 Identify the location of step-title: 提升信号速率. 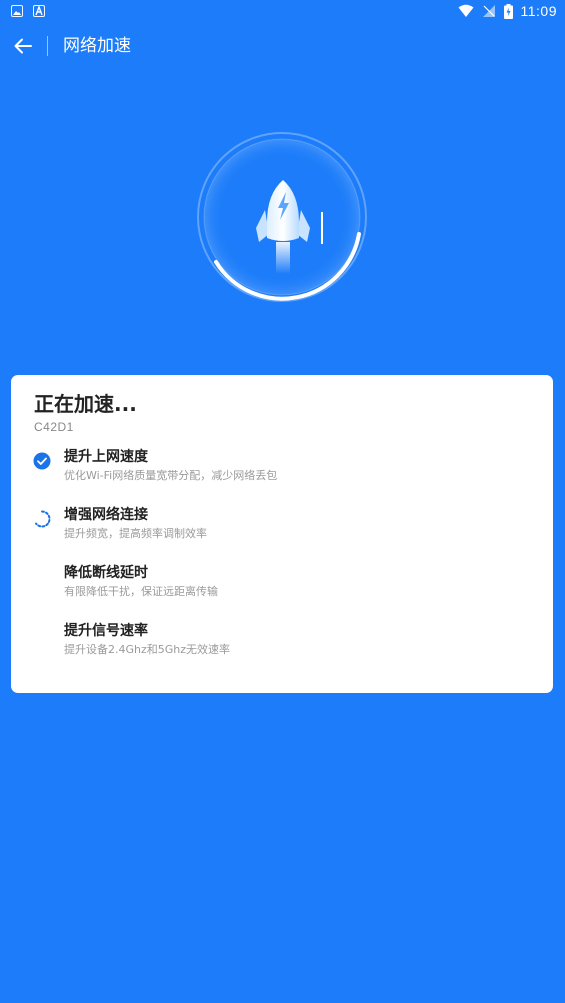
(106, 631).